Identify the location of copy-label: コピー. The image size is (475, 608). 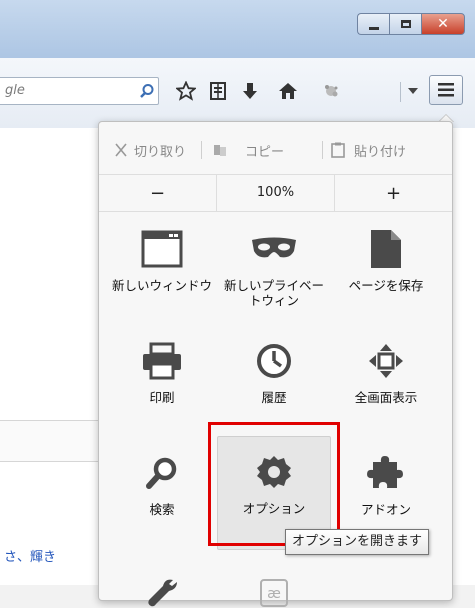
(265, 152).